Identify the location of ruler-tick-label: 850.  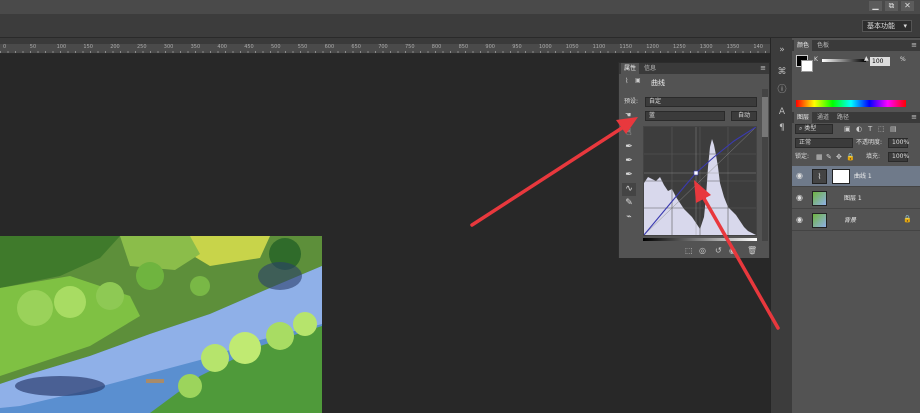
(463, 47).